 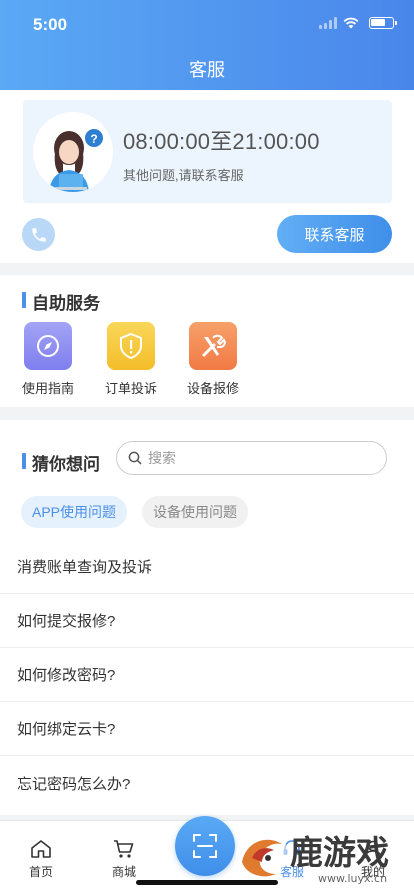 What do you see at coordinates (339, 852) in the screenshot?
I see `watermark-text: 鹿游戏` at bounding box center [339, 852].